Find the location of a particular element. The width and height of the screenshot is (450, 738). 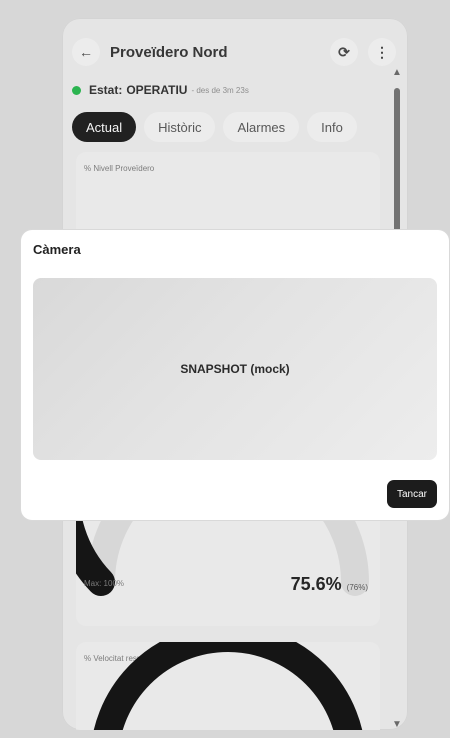

snapshot-label: SNAPSHOT (mock) is located at coordinates (235, 369).